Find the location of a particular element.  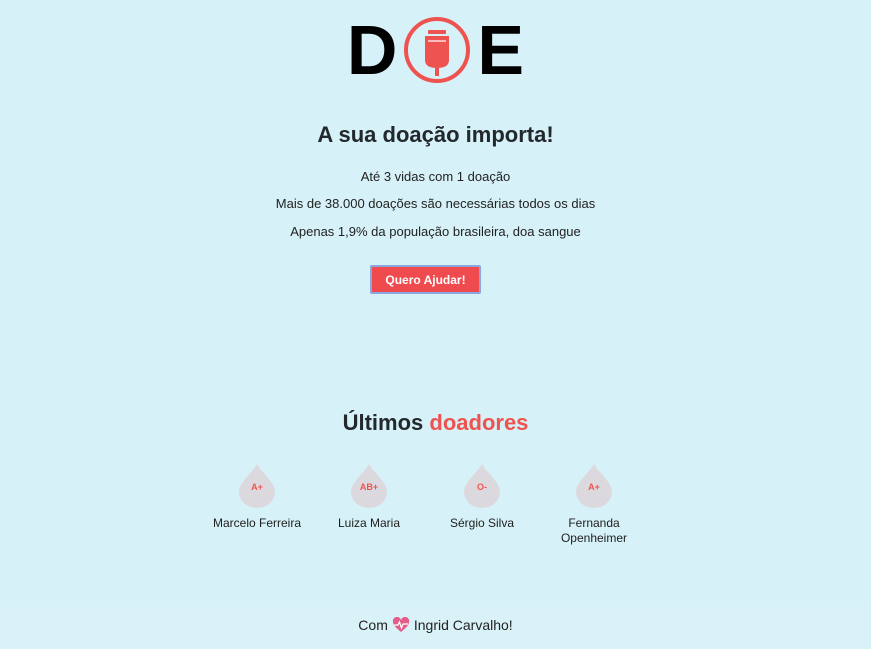

blood-drop-icon: AB+ is located at coordinates (369, 485).